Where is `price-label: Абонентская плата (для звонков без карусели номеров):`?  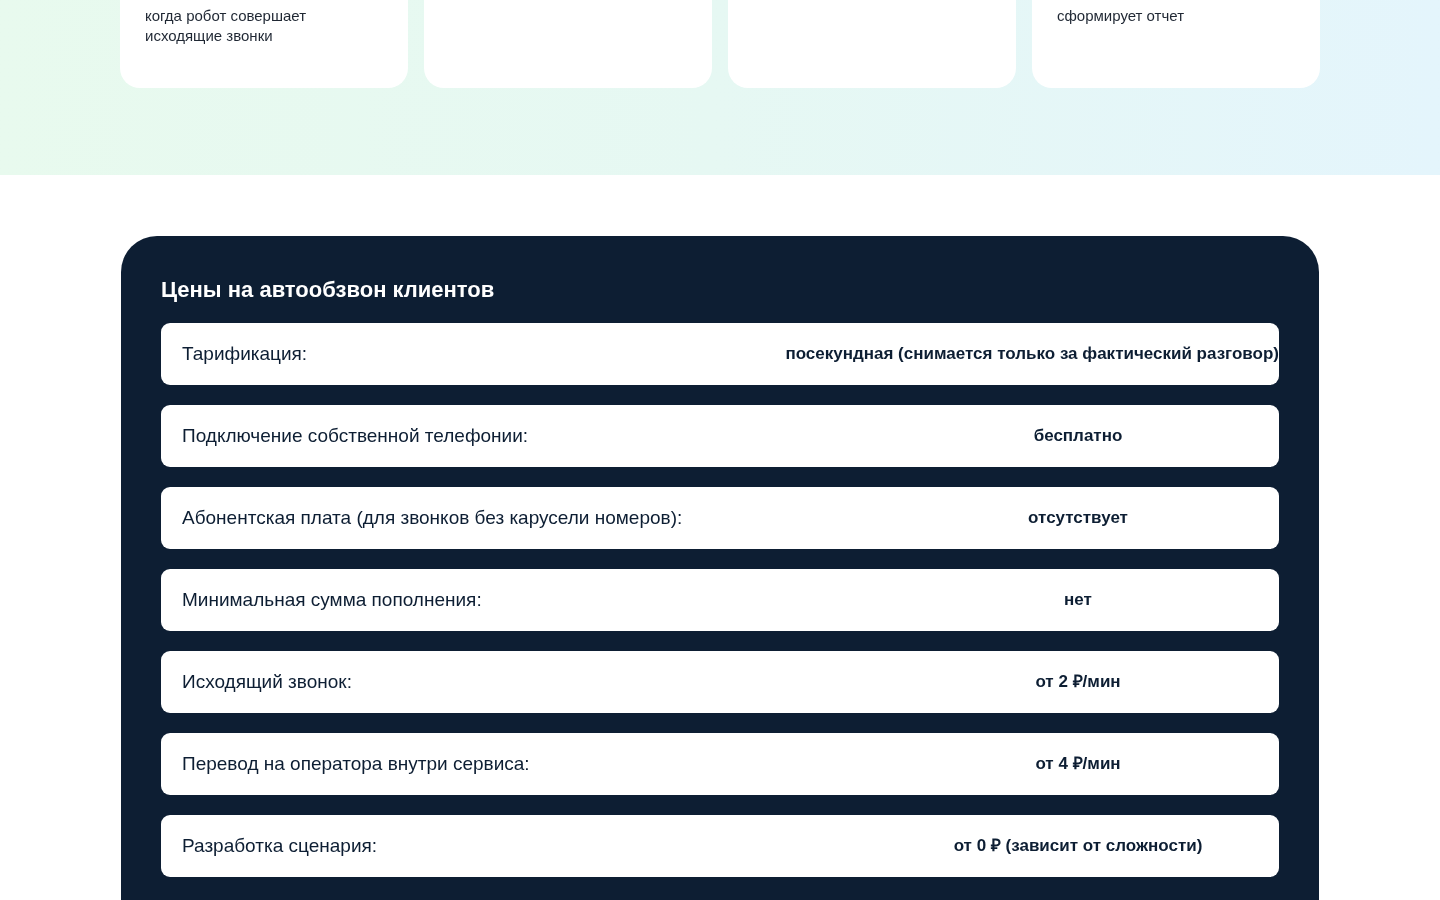 price-label: Абонентская плата (для звонков без карусели номеров): is located at coordinates (432, 517).